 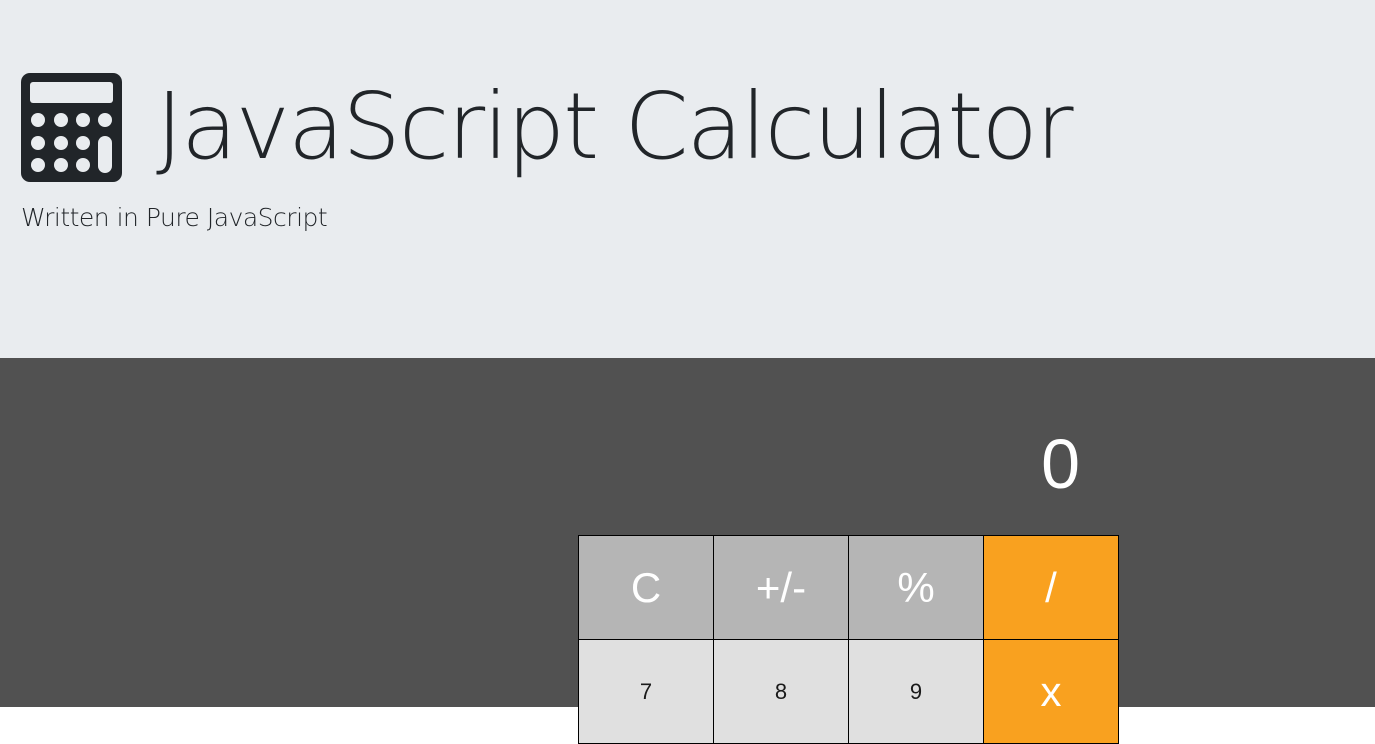 I want to click on multiply-button: x, so click(x=1051, y=691).